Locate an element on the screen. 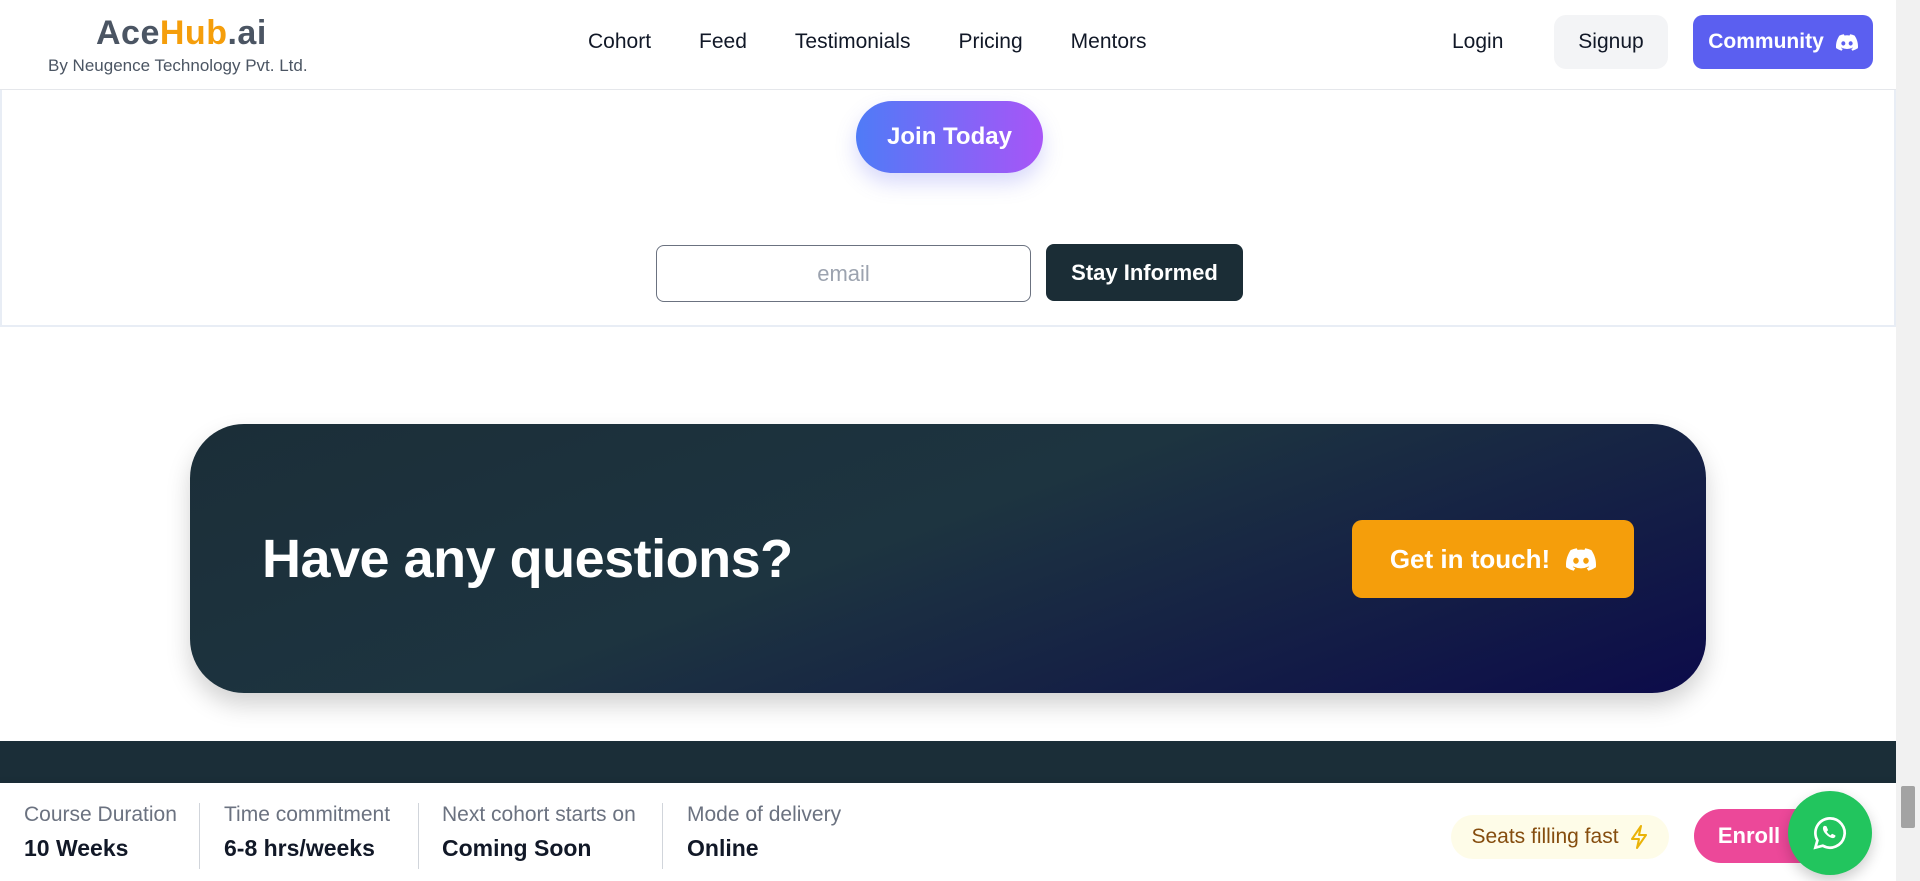 Image resolution: width=1920 pixels, height=881 pixels. stat-label: Mode of delivery is located at coordinates (764, 814).